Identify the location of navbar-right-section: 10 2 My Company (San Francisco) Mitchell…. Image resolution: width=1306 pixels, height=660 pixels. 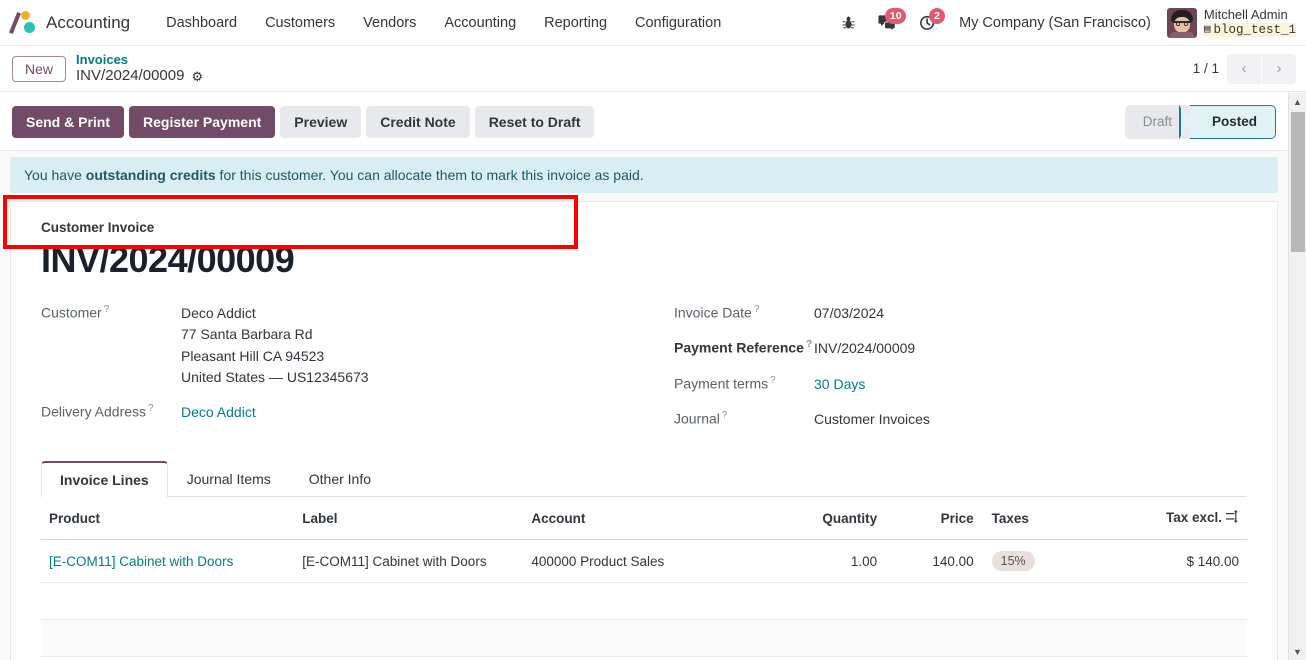
(1063, 22).